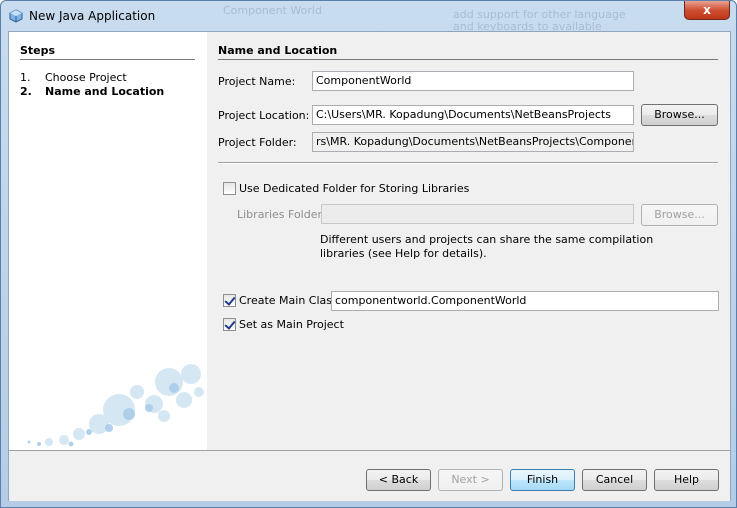  What do you see at coordinates (281, 214) in the screenshot?
I see `libraries-folder-label: Libraries Folder:` at bounding box center [281, 214].